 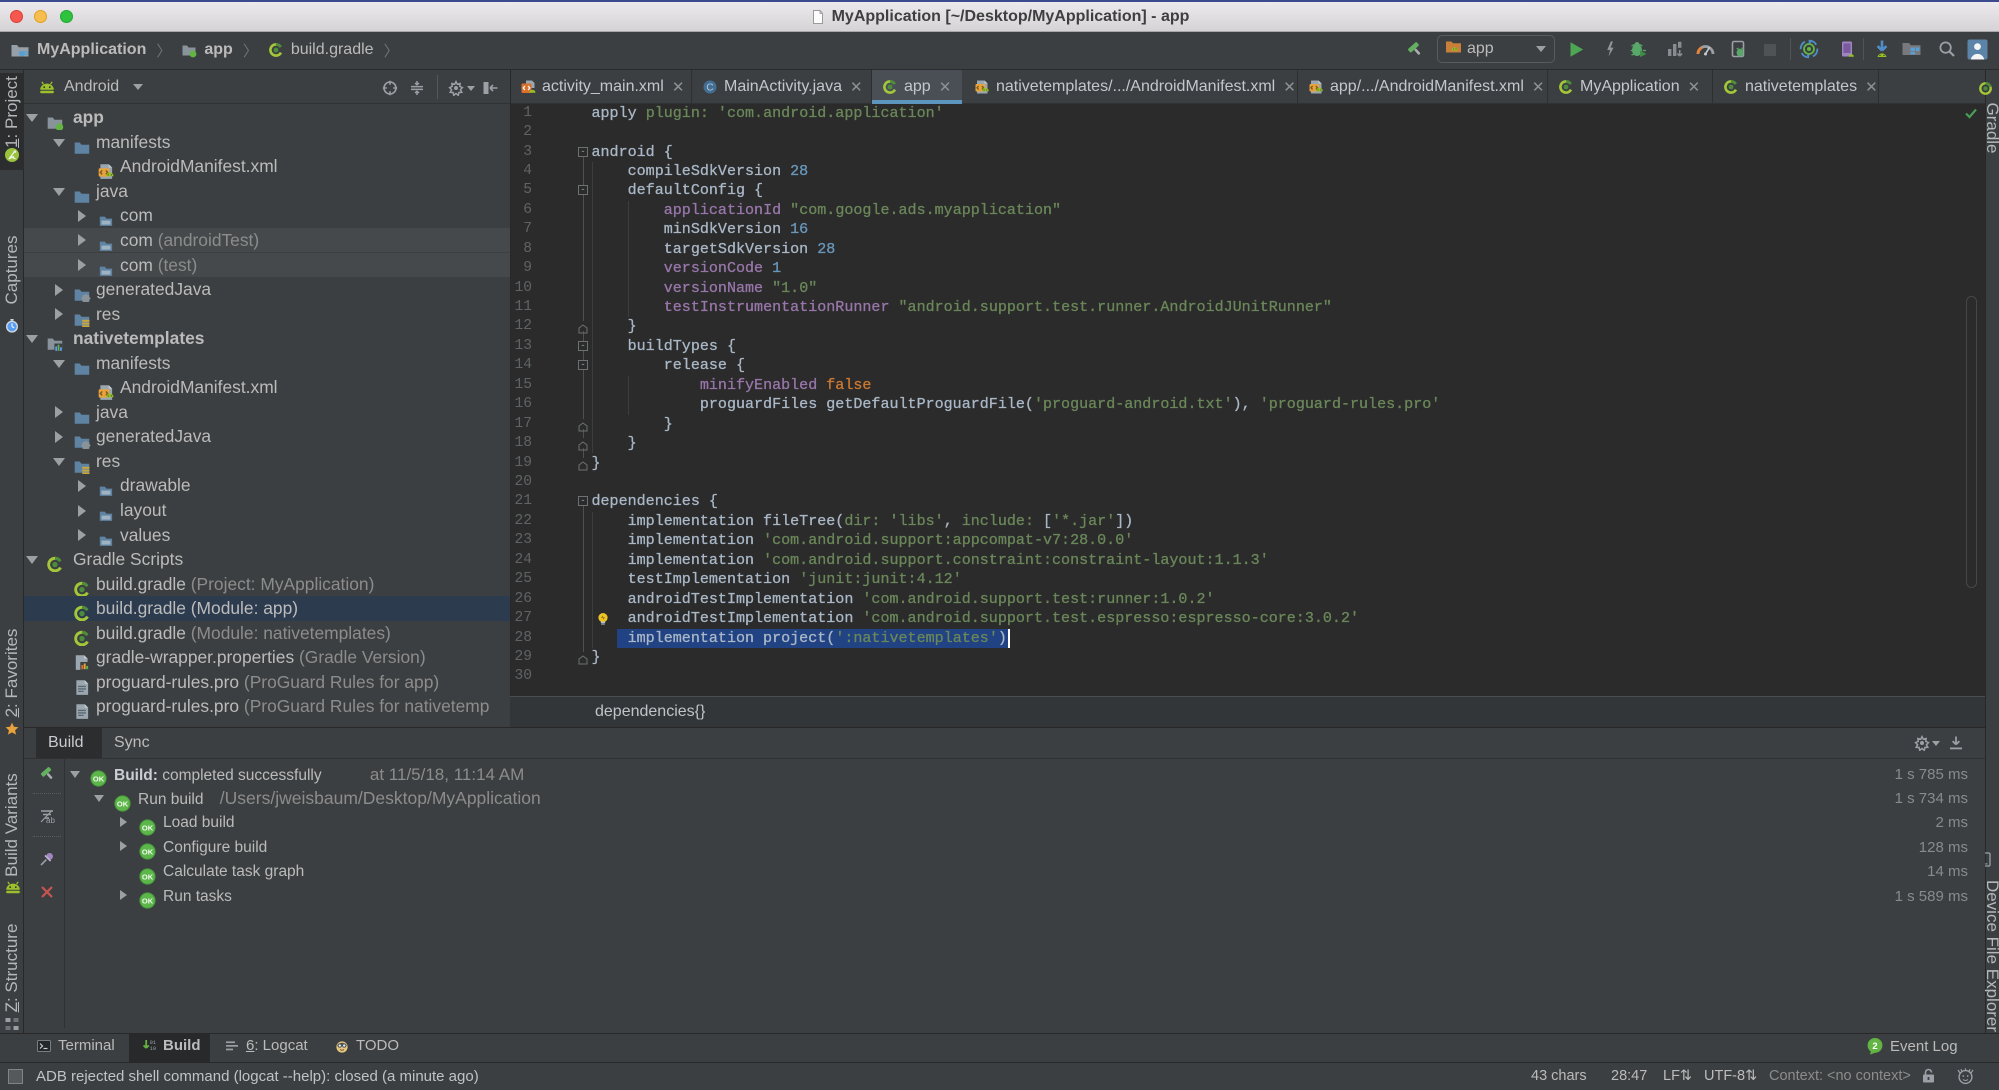 What do you see at coordinates (1874, 1046) in the screenshot?
I see `svg-text: 2` at bounding box center [1874, 1046].